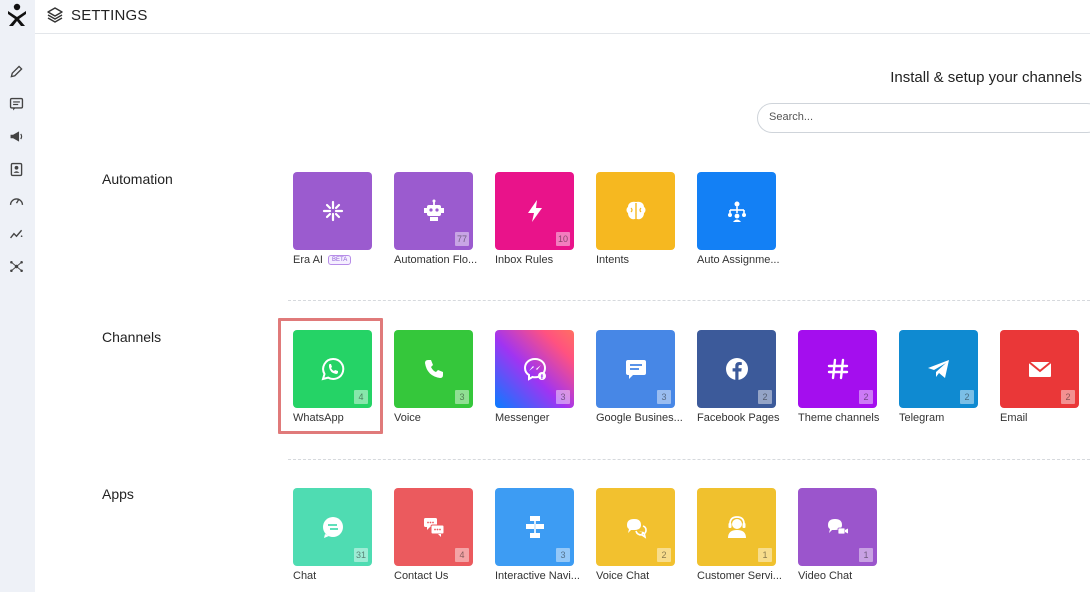 The width and height of the screenshot is (1090, 592). I want to click on megaphone-icon, so click(16, 136).